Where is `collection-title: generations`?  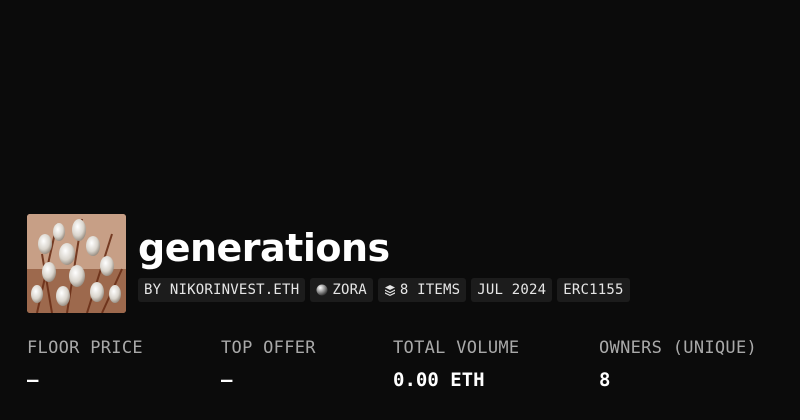 collection-title: generations is located at coordinates (264, 248).